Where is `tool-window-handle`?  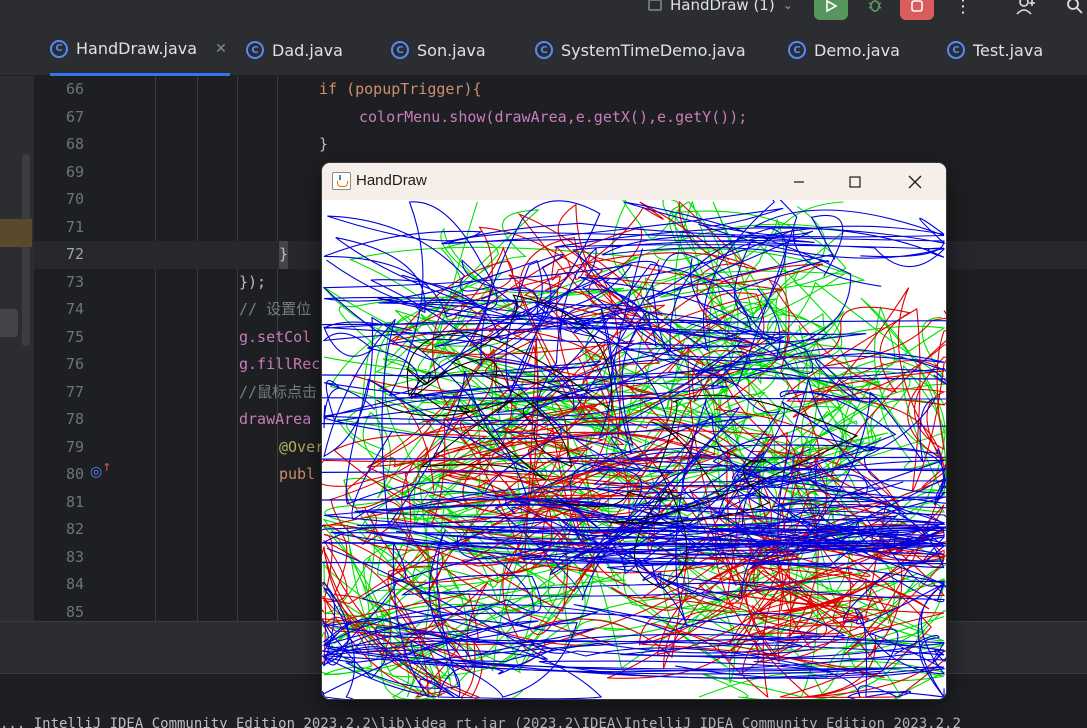
tool-window-handle is located at coordinates (9, 323).